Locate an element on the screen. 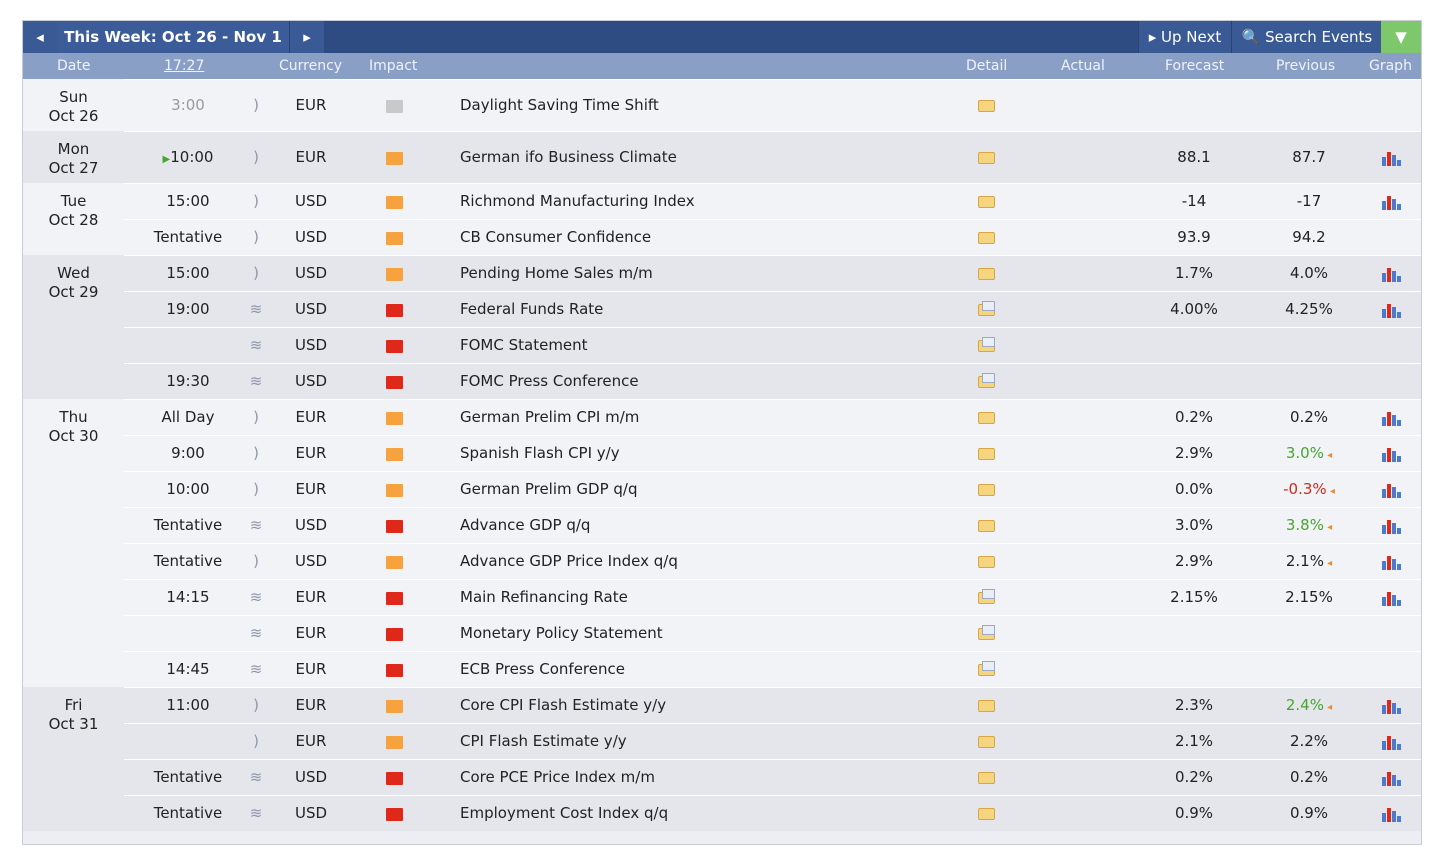  event-row: 9:00) EUR Spanish Flash CPI y/y 2.9% 3.0% ◂ is located at coordinates (772, 453).